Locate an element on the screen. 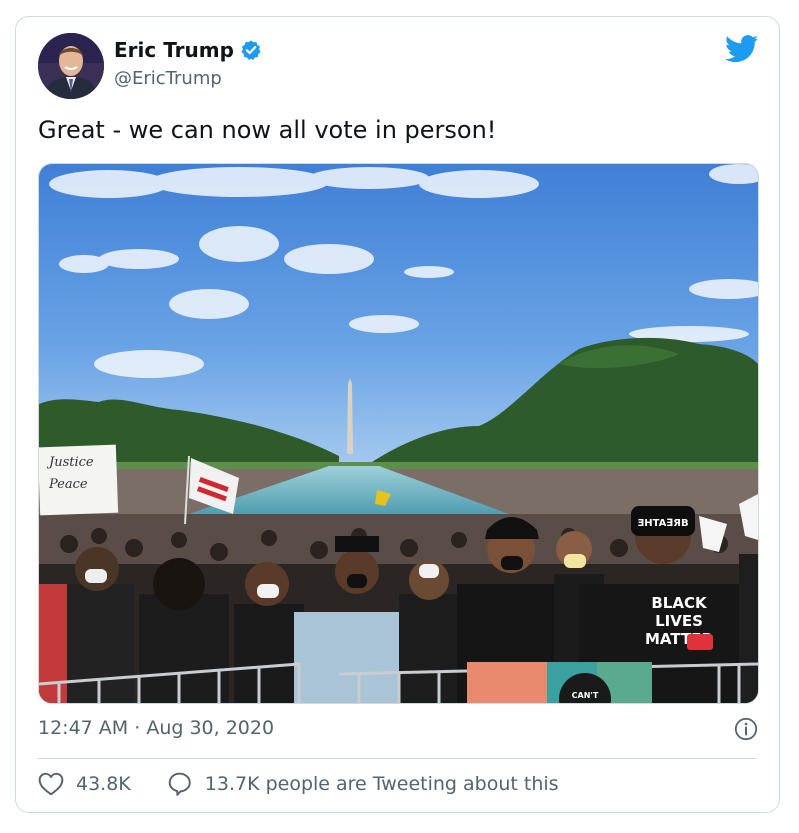 The height and width of the screenshot is (833, 799). shirt-text-2: LIVES is located at coordinates (679, 621).